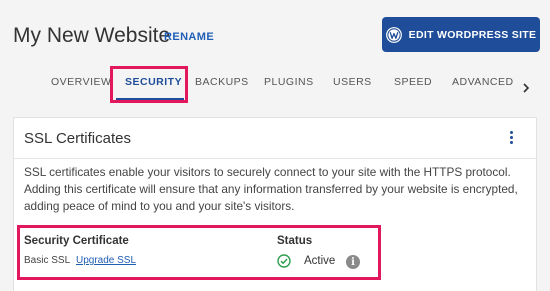 This screenshot has width=550, height=291. Describe the element at coordinates (320, 261) in the screenshot. I see `status-value: Active` at that location.